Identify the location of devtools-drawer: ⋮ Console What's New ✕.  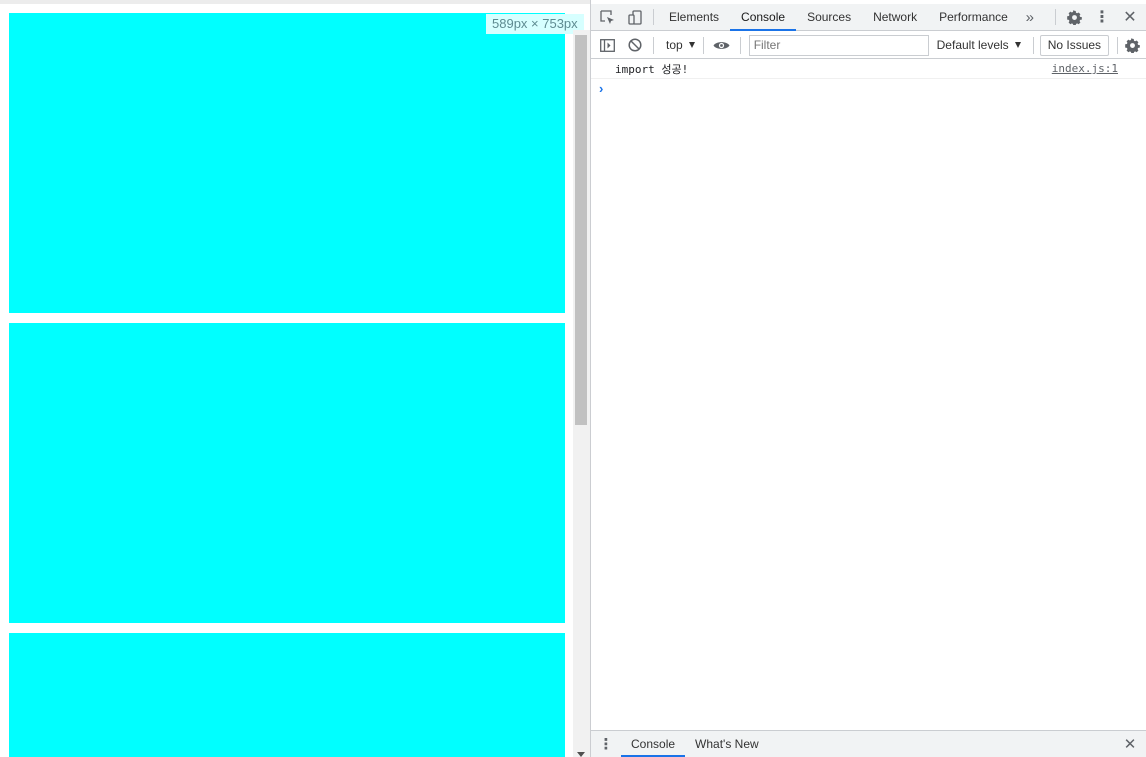
(868, 743).